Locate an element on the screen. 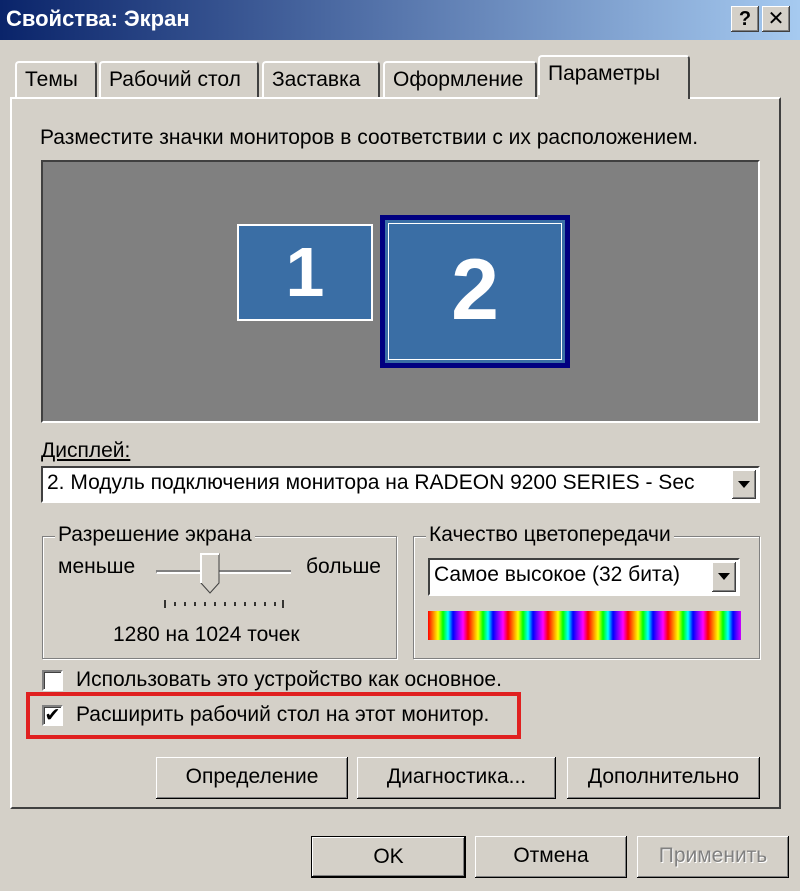  resolution-legend: Разрешение экрана is located at coordinates (155, 535).